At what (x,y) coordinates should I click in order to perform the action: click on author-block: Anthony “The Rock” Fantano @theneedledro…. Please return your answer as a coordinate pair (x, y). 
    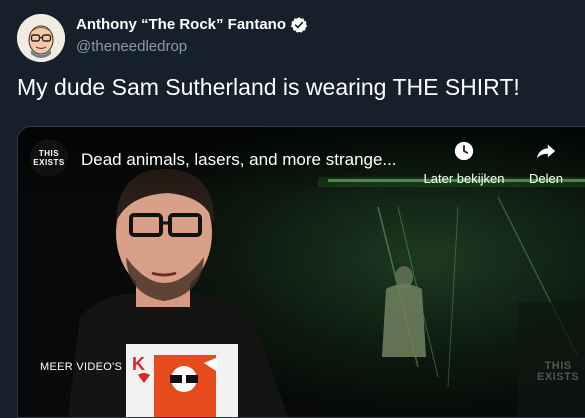
    Looking at the image, I should click on (192, 36).